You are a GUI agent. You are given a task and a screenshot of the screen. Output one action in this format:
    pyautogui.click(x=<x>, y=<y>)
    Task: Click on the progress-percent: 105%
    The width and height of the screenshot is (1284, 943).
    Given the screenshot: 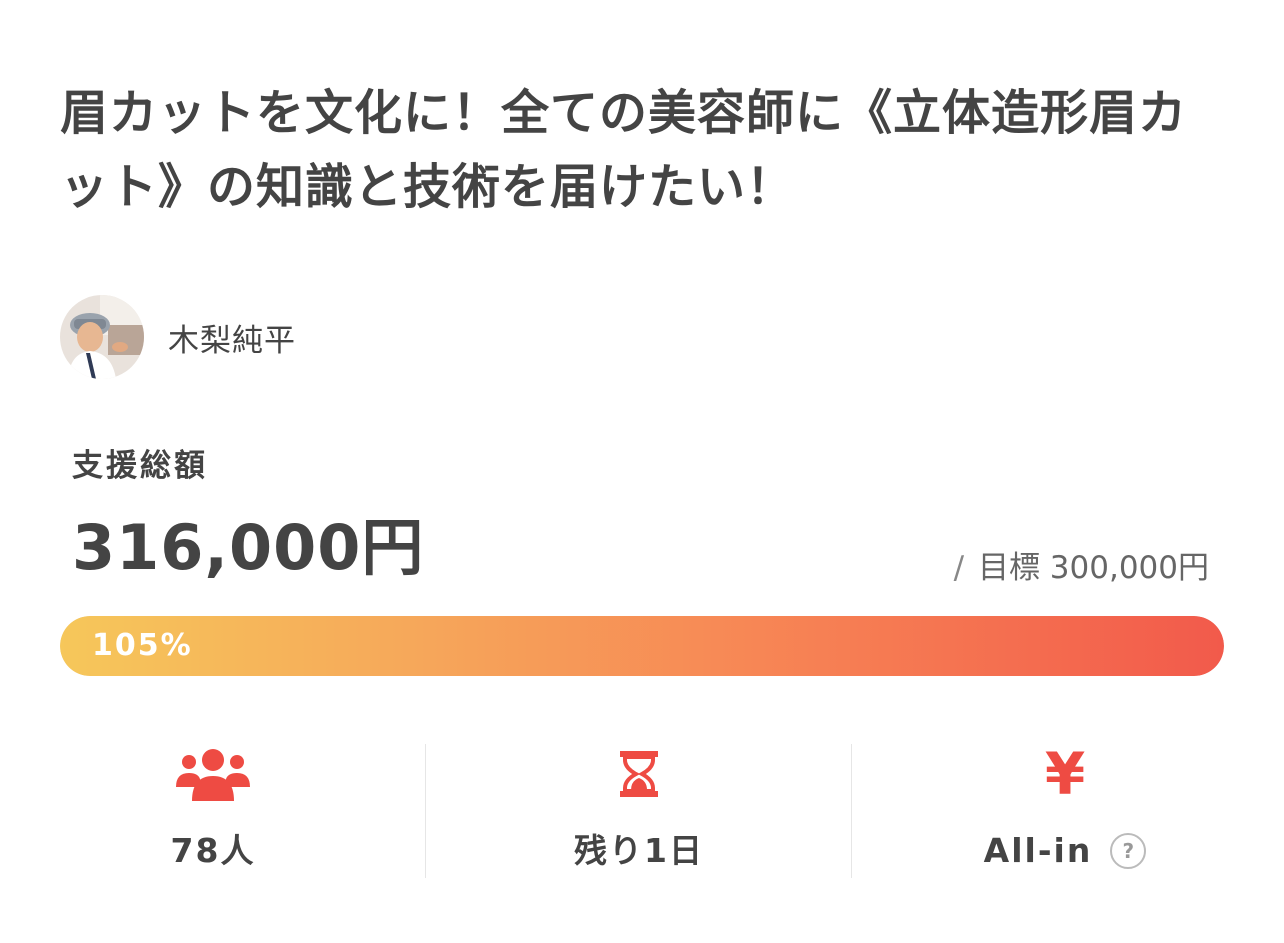 What is the action you would take?
    pyautogui.click(x=142, y=645)
    